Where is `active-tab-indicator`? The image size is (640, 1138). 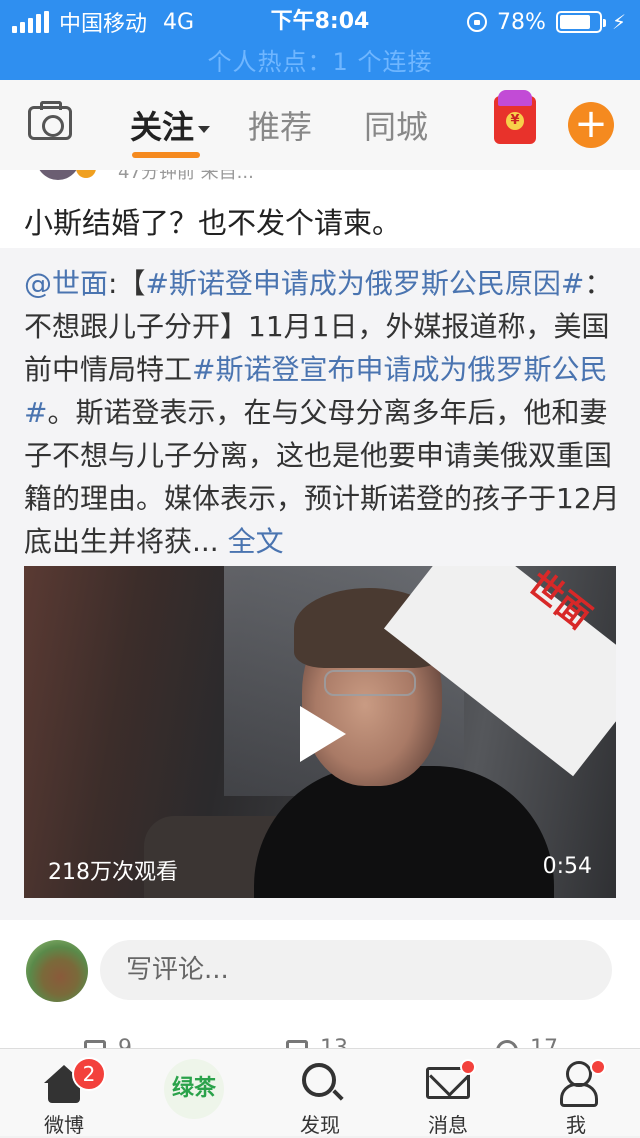 active-tab-indicator is located at coordinates (166, 155).